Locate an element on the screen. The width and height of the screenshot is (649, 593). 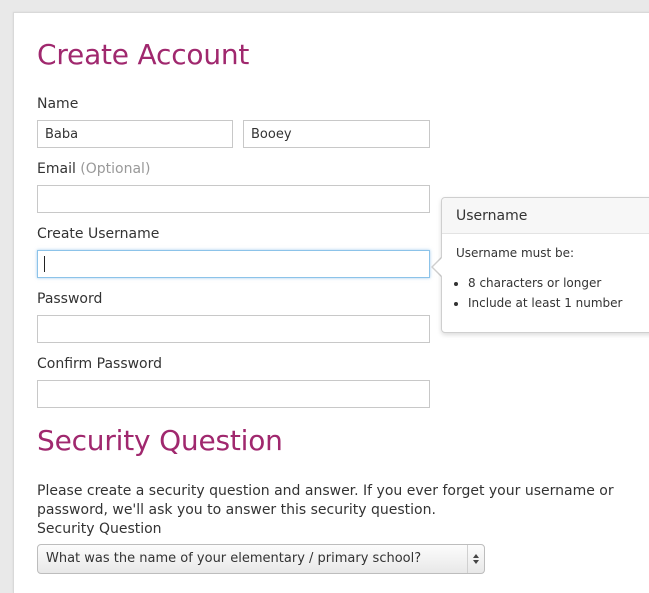
confirm-password-input is located at coordinates (233, 394).